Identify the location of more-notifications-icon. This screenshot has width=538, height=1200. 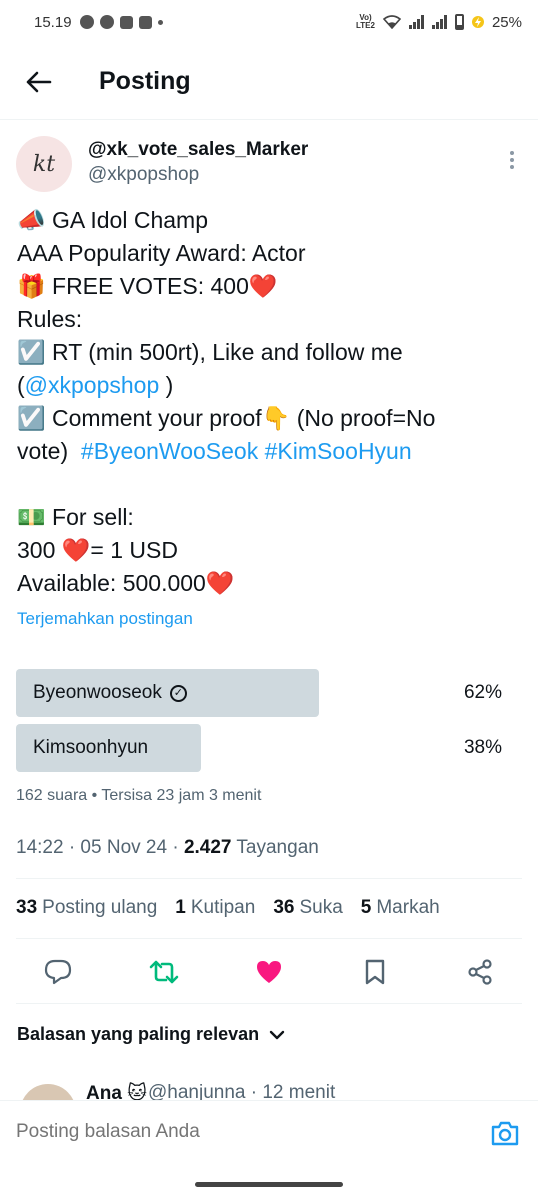
(160, 22).